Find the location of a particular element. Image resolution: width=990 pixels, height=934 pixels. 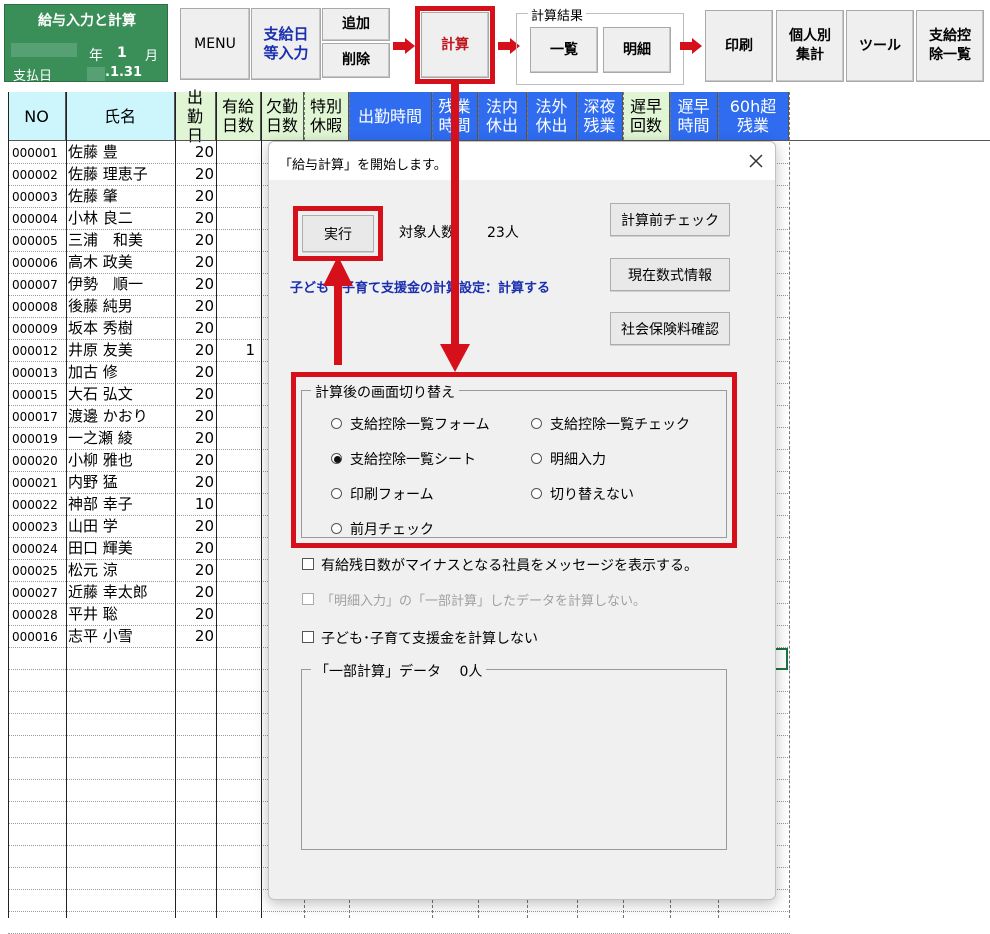

cell-name: 佐藤 理恵子 is located at coordinates (121, 174).